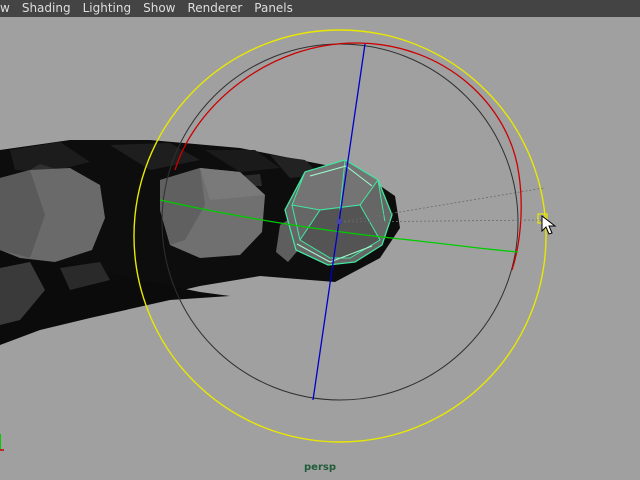  I want to click on menu-view-partial: w, so click(8, 8).